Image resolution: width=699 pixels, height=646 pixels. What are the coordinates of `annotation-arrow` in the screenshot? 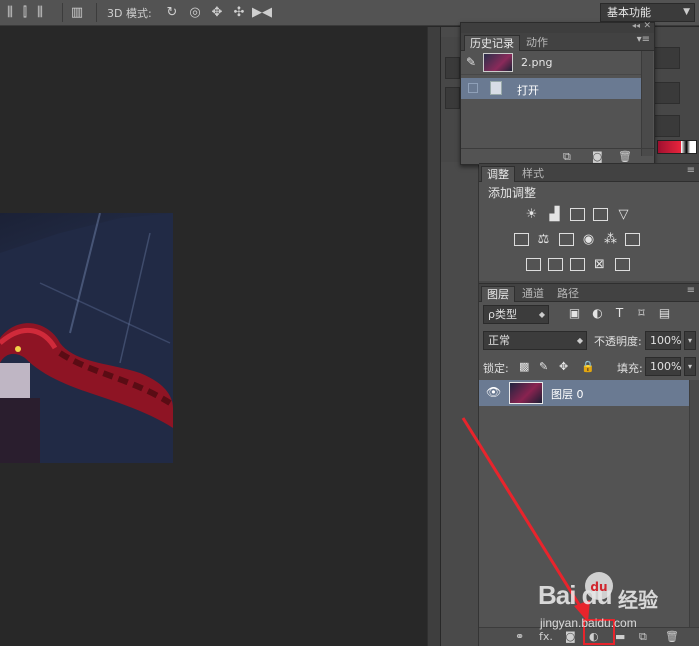 It's located at (525, 519).